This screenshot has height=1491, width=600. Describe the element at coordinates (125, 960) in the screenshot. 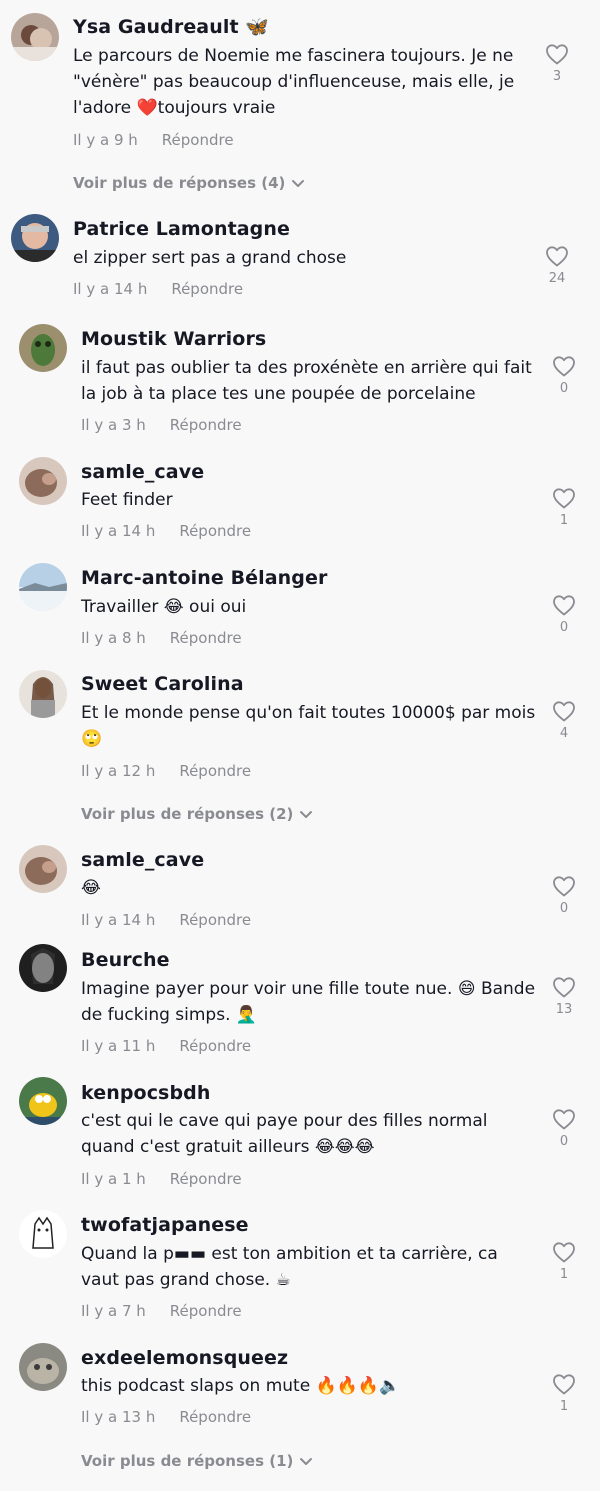

I see `comment-username: Beurche` at that location.